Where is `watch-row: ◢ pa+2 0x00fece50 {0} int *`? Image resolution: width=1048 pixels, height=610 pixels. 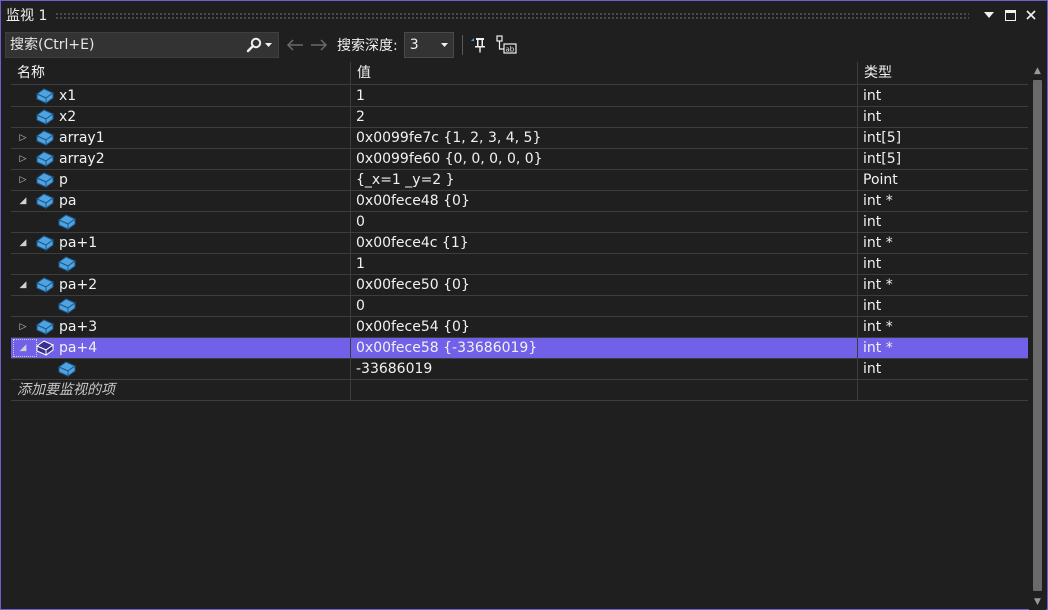 watch-row: ◢ pa+2 0x00fece50 {0} int * is located at coordinates (519, 285).